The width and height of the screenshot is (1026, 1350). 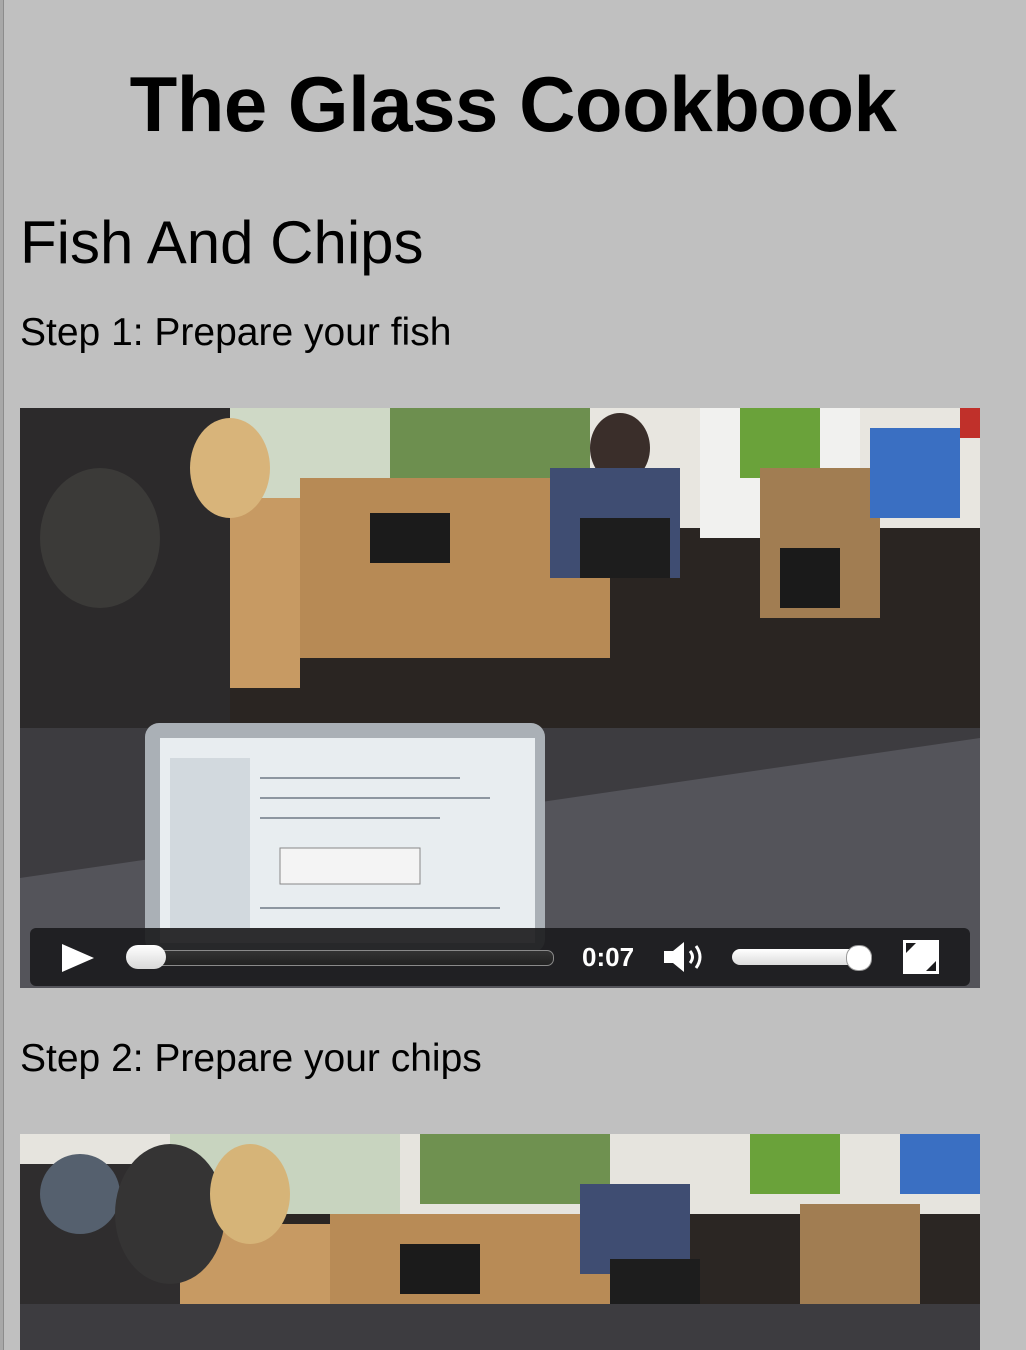 What do you see at coordinates (608, 957) in the screenshot?
I see `time-display: 0:07` at bounding box center [608, 957].